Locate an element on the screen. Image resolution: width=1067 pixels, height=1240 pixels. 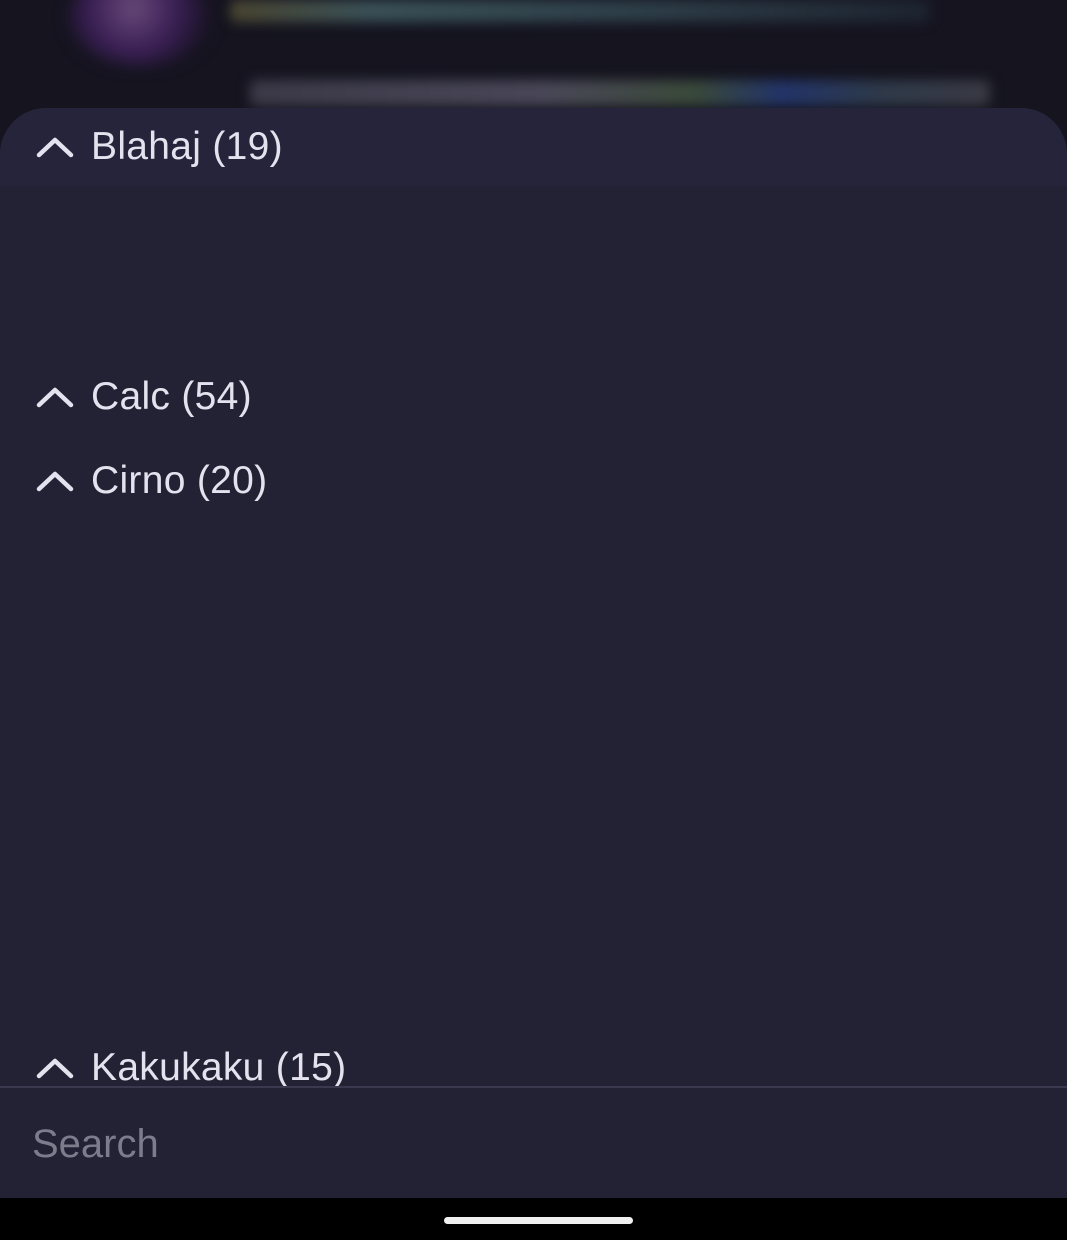
group-header-blahaj: Blahaj (19) is located at coordinates (533, 147).